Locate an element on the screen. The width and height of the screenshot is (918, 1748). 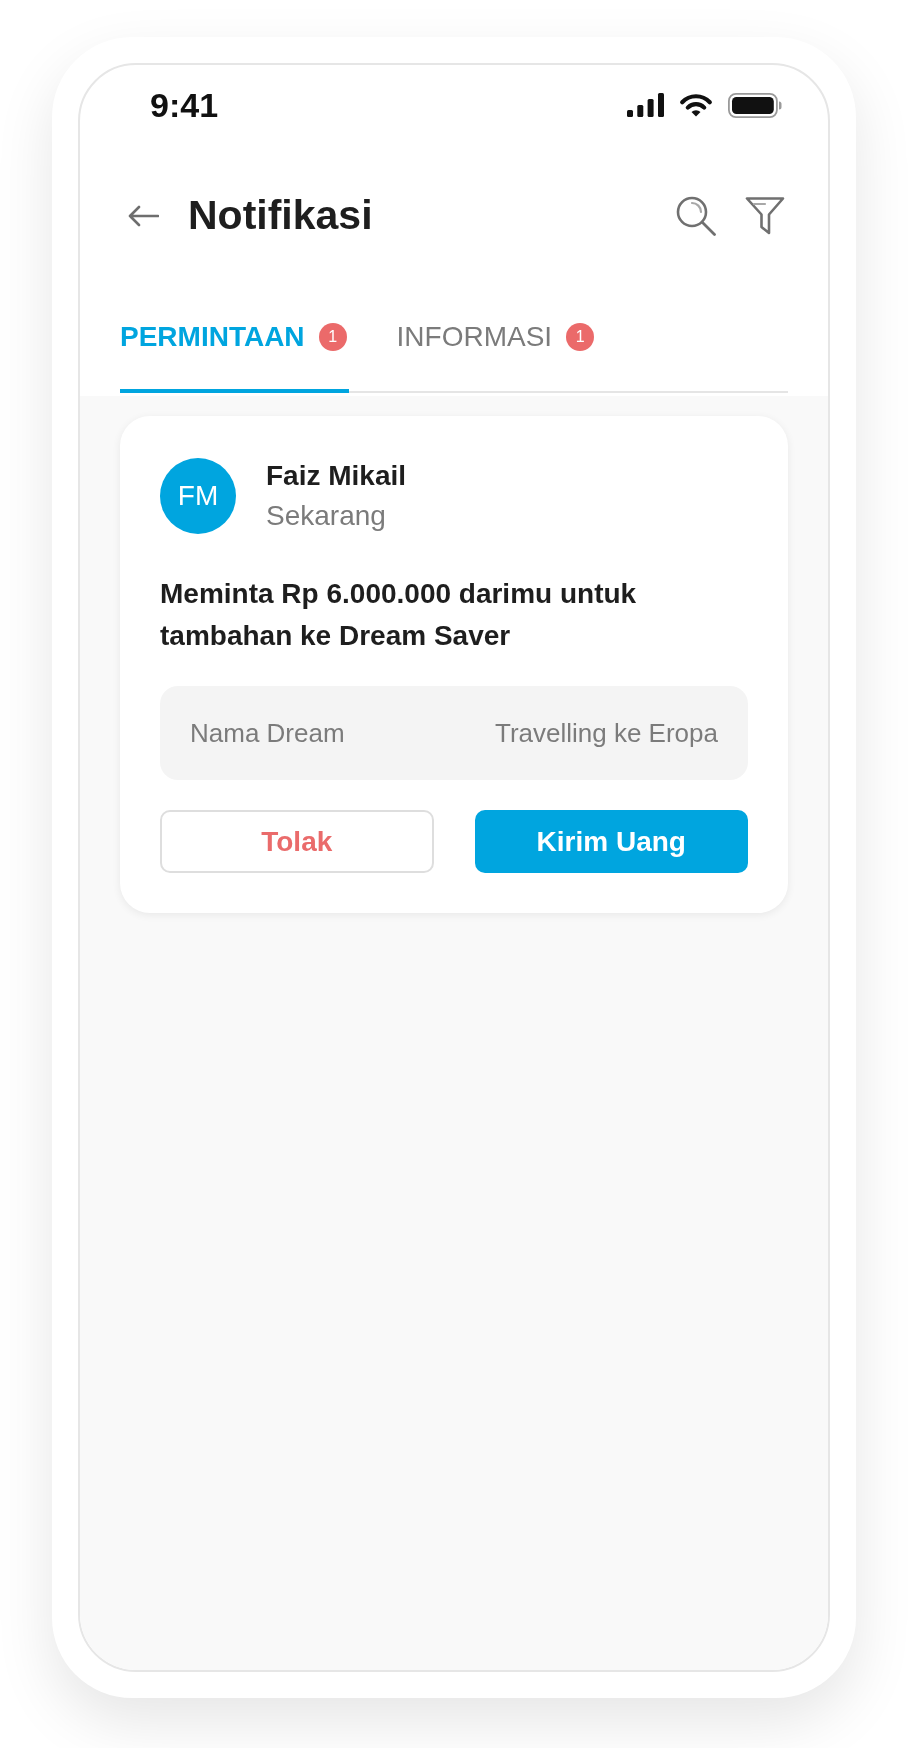
back-arrow-icon is located at coordinates (143, 216).